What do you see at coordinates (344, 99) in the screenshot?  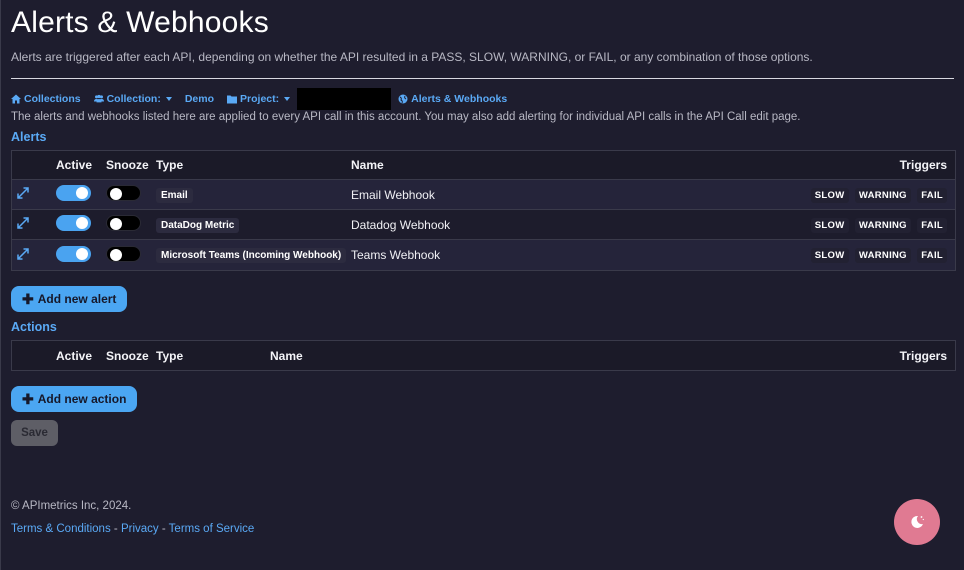 I see `redacted-block` at bounding box center [344, 99].